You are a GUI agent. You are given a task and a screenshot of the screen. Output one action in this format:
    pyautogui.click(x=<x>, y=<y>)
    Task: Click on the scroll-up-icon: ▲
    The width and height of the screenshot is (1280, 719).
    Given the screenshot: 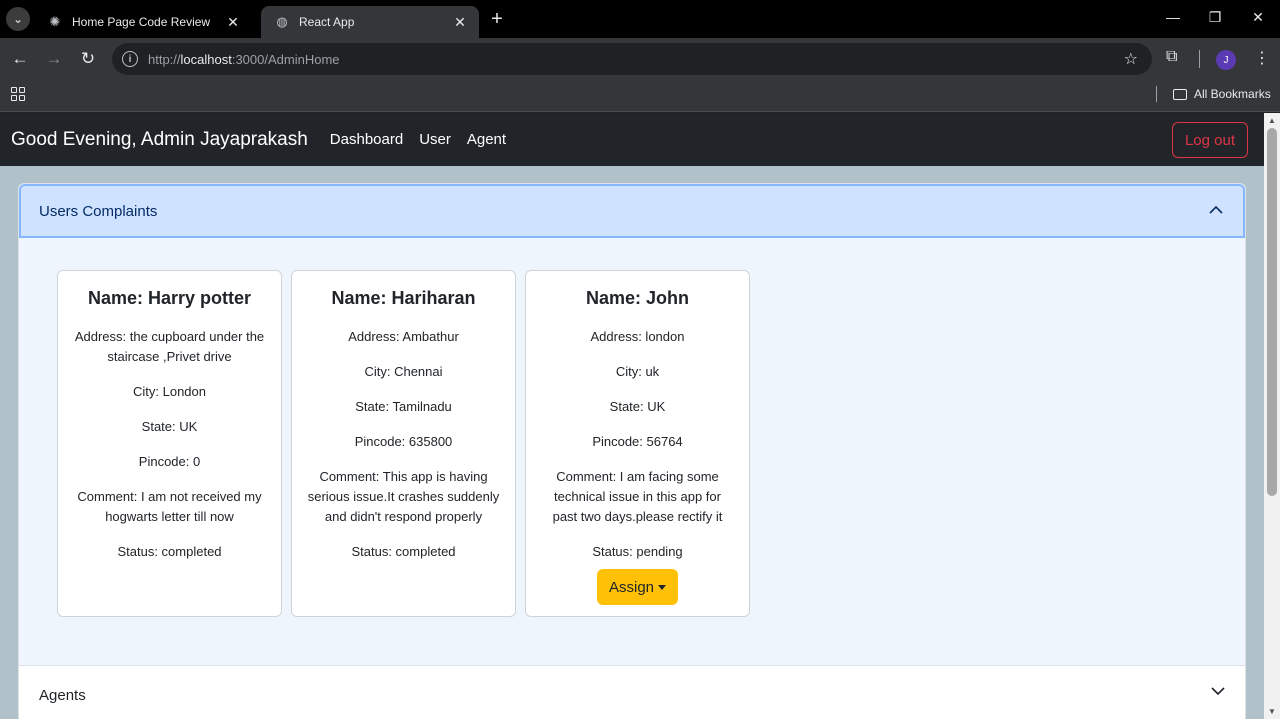 What is the action you would take?
    pyautogui.click(x=1272, y=120)
    